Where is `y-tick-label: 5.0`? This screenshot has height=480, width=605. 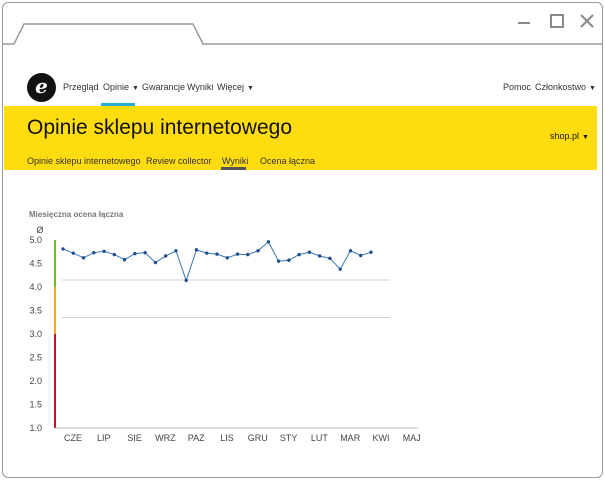 y-tick-label: 5.0 is located at coordinates (35, 240).